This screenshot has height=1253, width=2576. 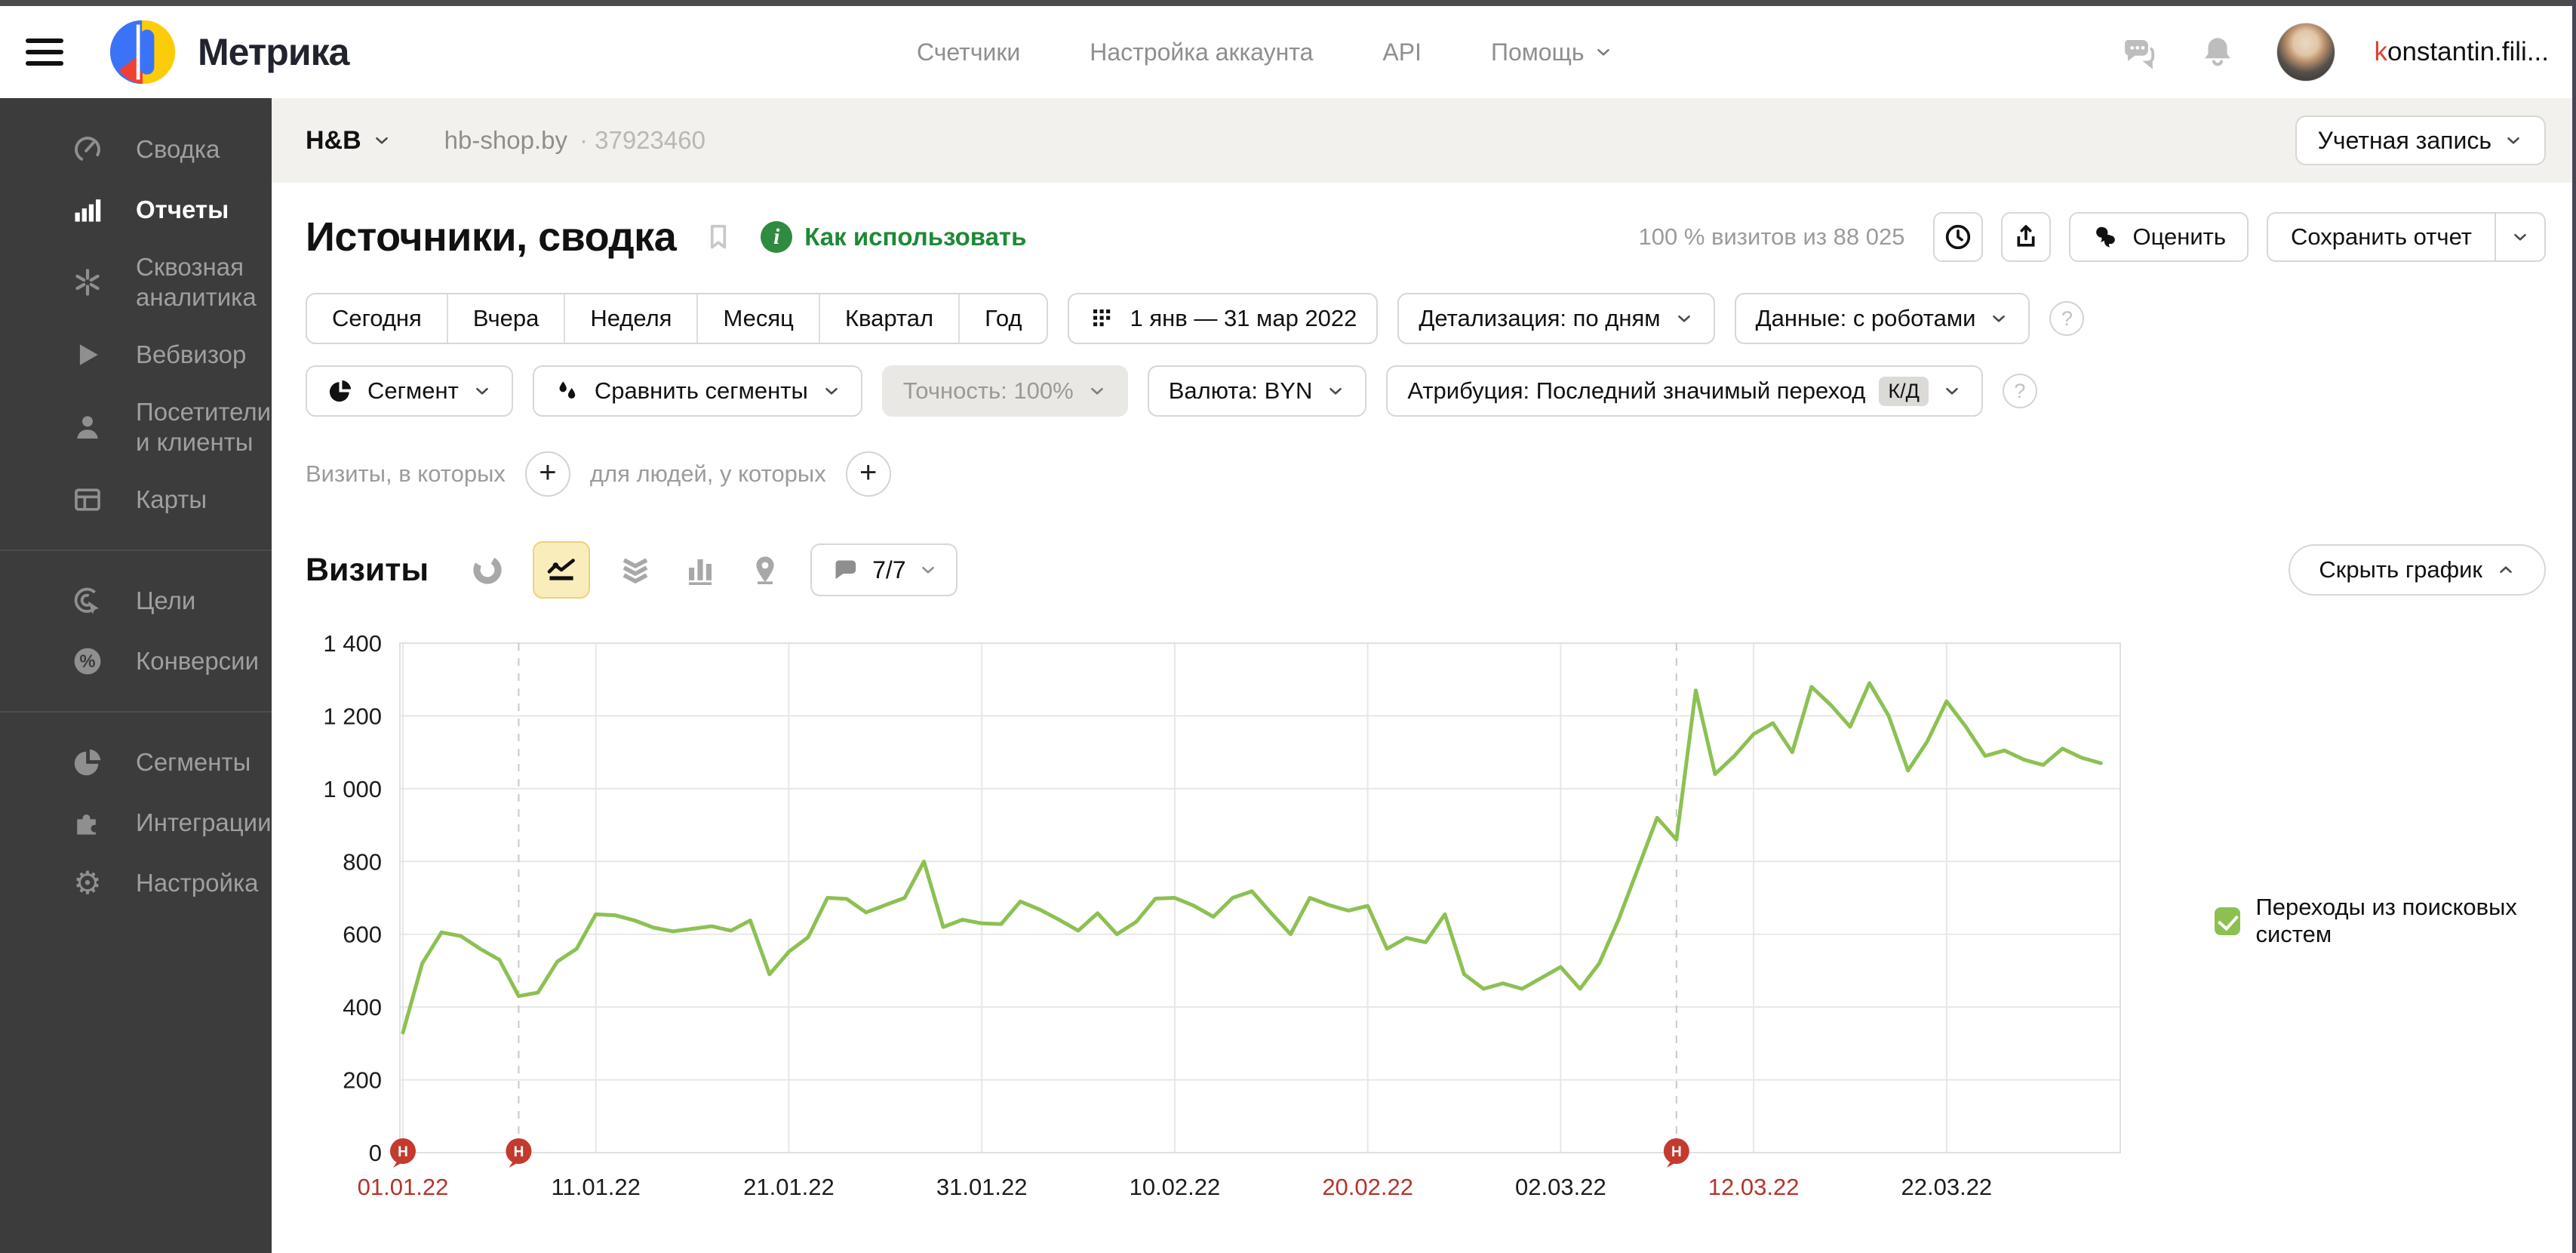 What do you see at coordinates (352, 643) in the screenshot?
I see `svg-text: 1 400` at bounding box center [352, 643].